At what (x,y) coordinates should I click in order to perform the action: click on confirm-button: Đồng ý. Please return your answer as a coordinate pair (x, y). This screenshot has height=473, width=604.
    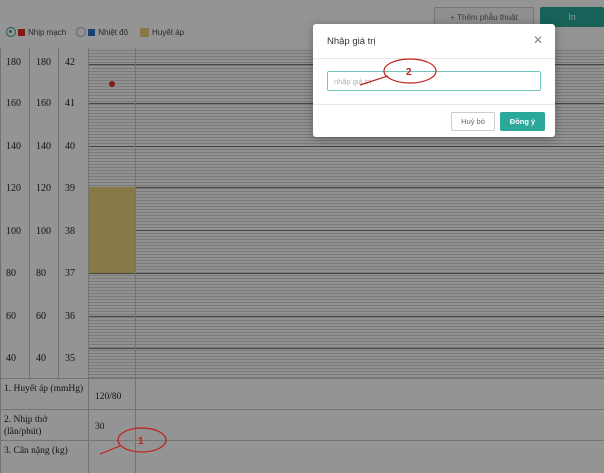
    Looking at the image, I should click on (522, 121).